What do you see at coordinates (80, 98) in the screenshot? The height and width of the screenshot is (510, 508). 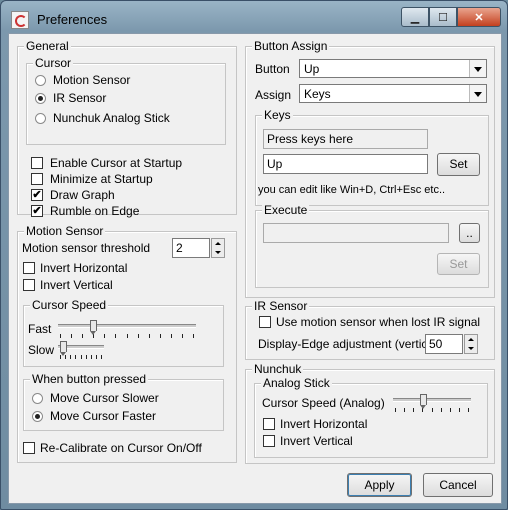 I see `radio-ir-sensor-label: IR Sensor` at bounding box center [80, 98].